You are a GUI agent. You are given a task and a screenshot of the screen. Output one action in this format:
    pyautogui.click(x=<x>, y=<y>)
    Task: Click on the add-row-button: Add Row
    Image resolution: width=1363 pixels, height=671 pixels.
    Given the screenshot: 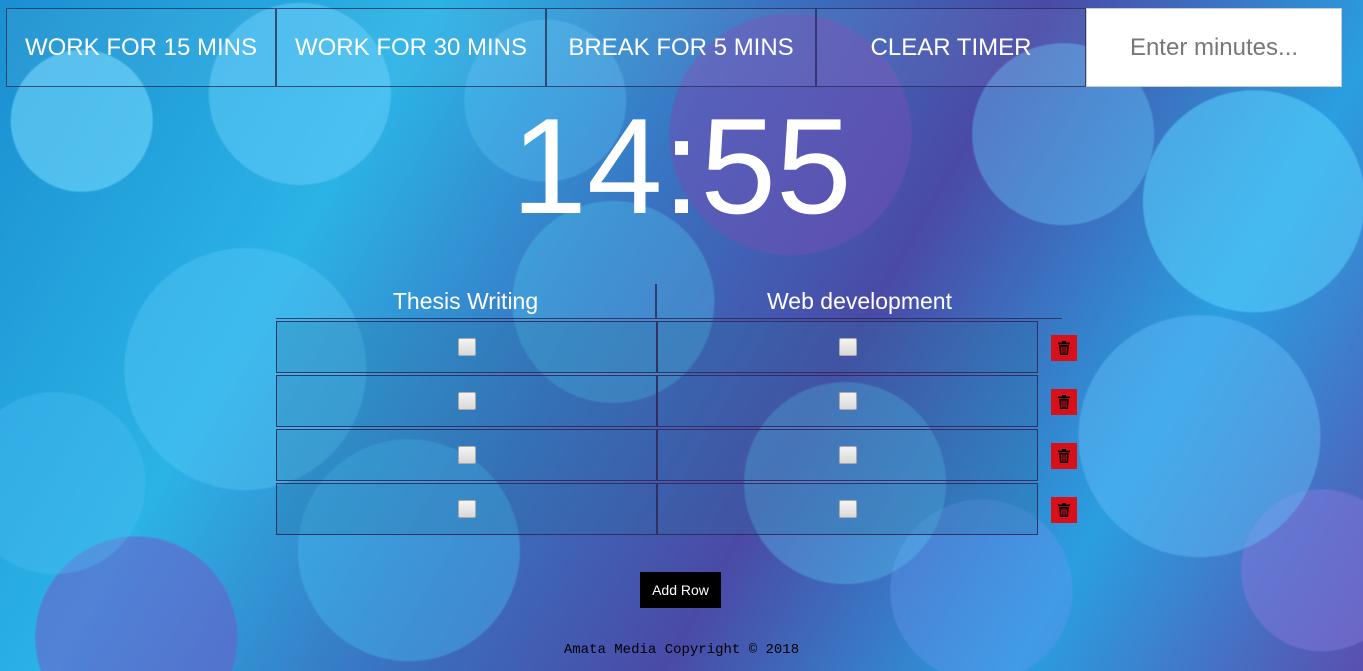 What is the action you would take?
    pyautogui.click(x=680, y=590)
    